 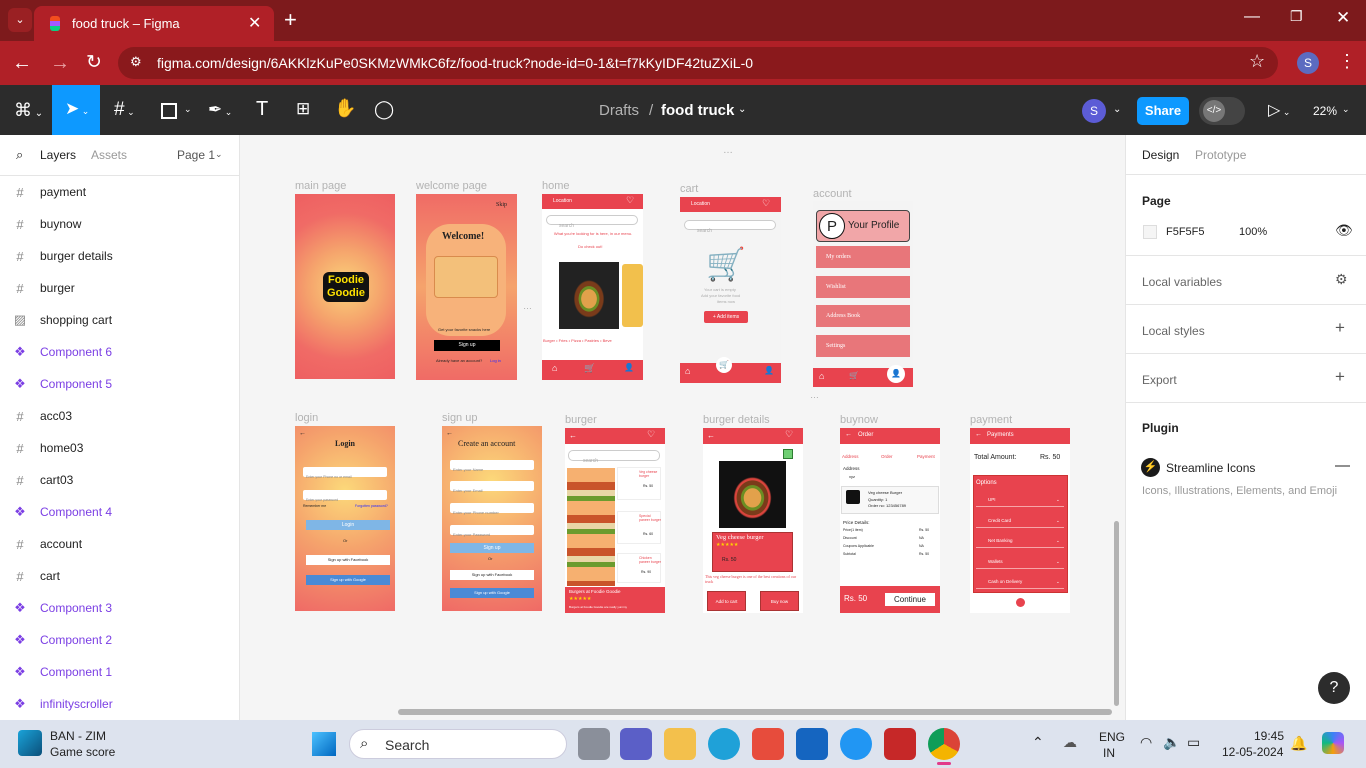 What do you see at coordinates (345, 286) in the screenshot?
I see `frame-main-page: Foodie Goodie` at bounding box center [345, 286].